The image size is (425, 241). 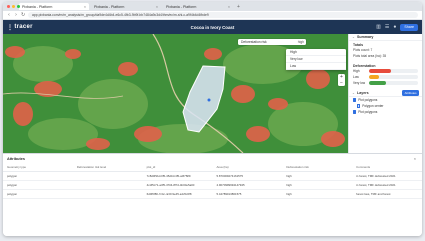 What do you see at coordinates (359, 83) in the screenshot?
I see `deforestation-level-label: Very low` at bounding box center [359, 83].